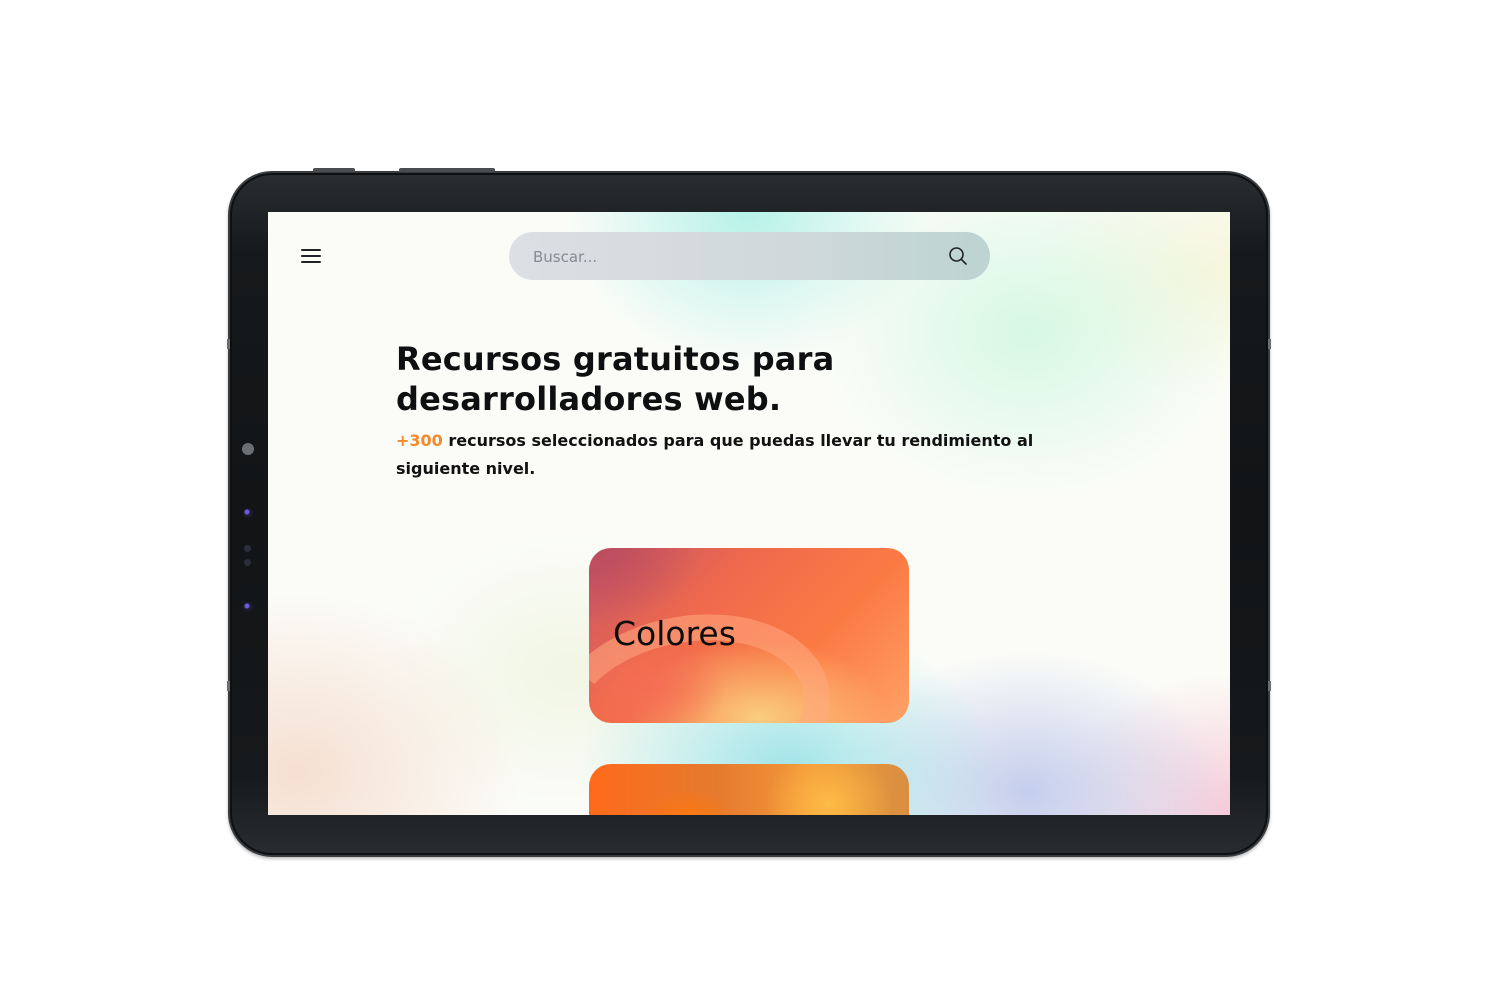 The image size is (1500, 1001). Describe the element at coordinates (717, 657) in the screenshot. I see `card-decoration` at that location.